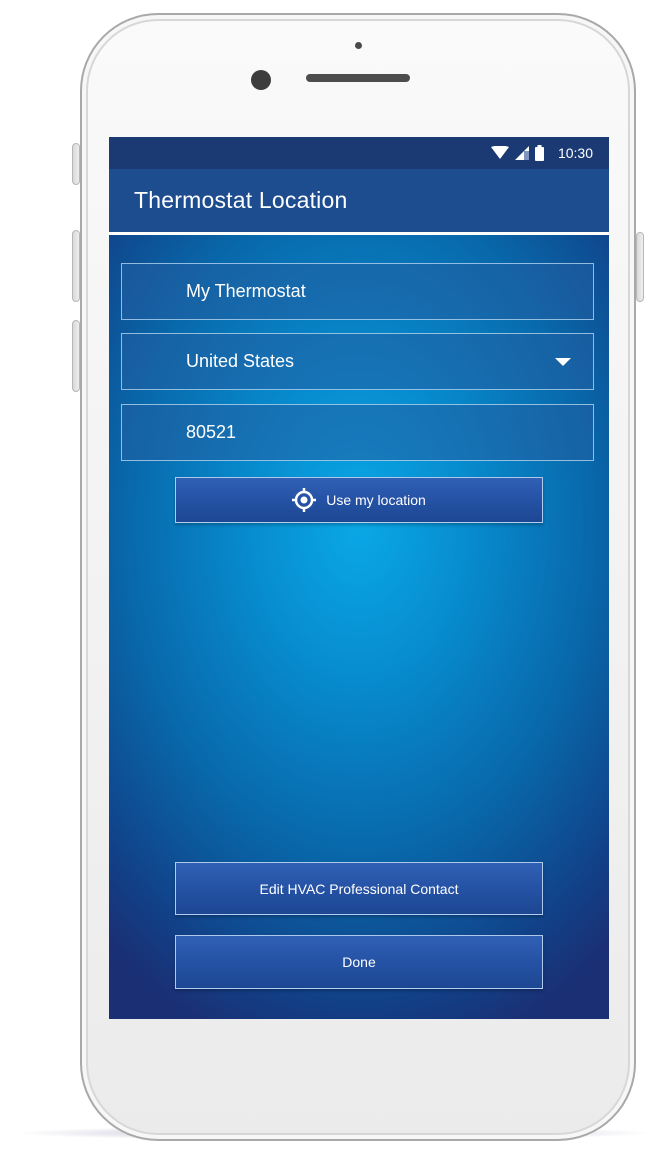  Describe the element at coordinates (76, 164) in the screenshot. I see `side-button-top` at that location.